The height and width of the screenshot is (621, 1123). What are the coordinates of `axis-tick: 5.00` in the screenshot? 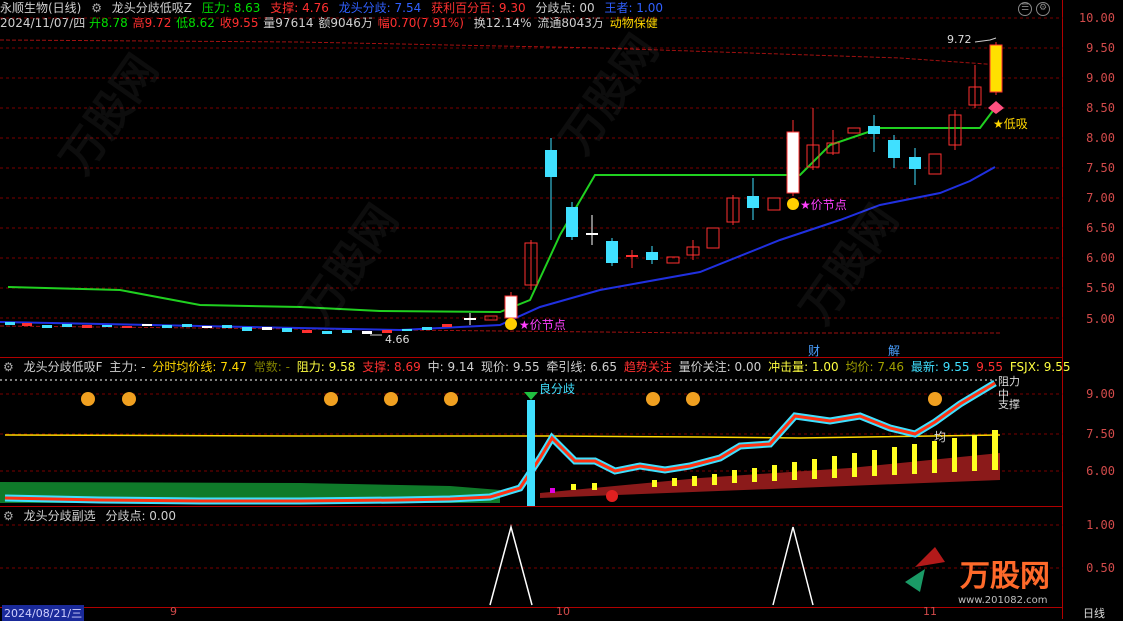 It's located at (1100, 319).